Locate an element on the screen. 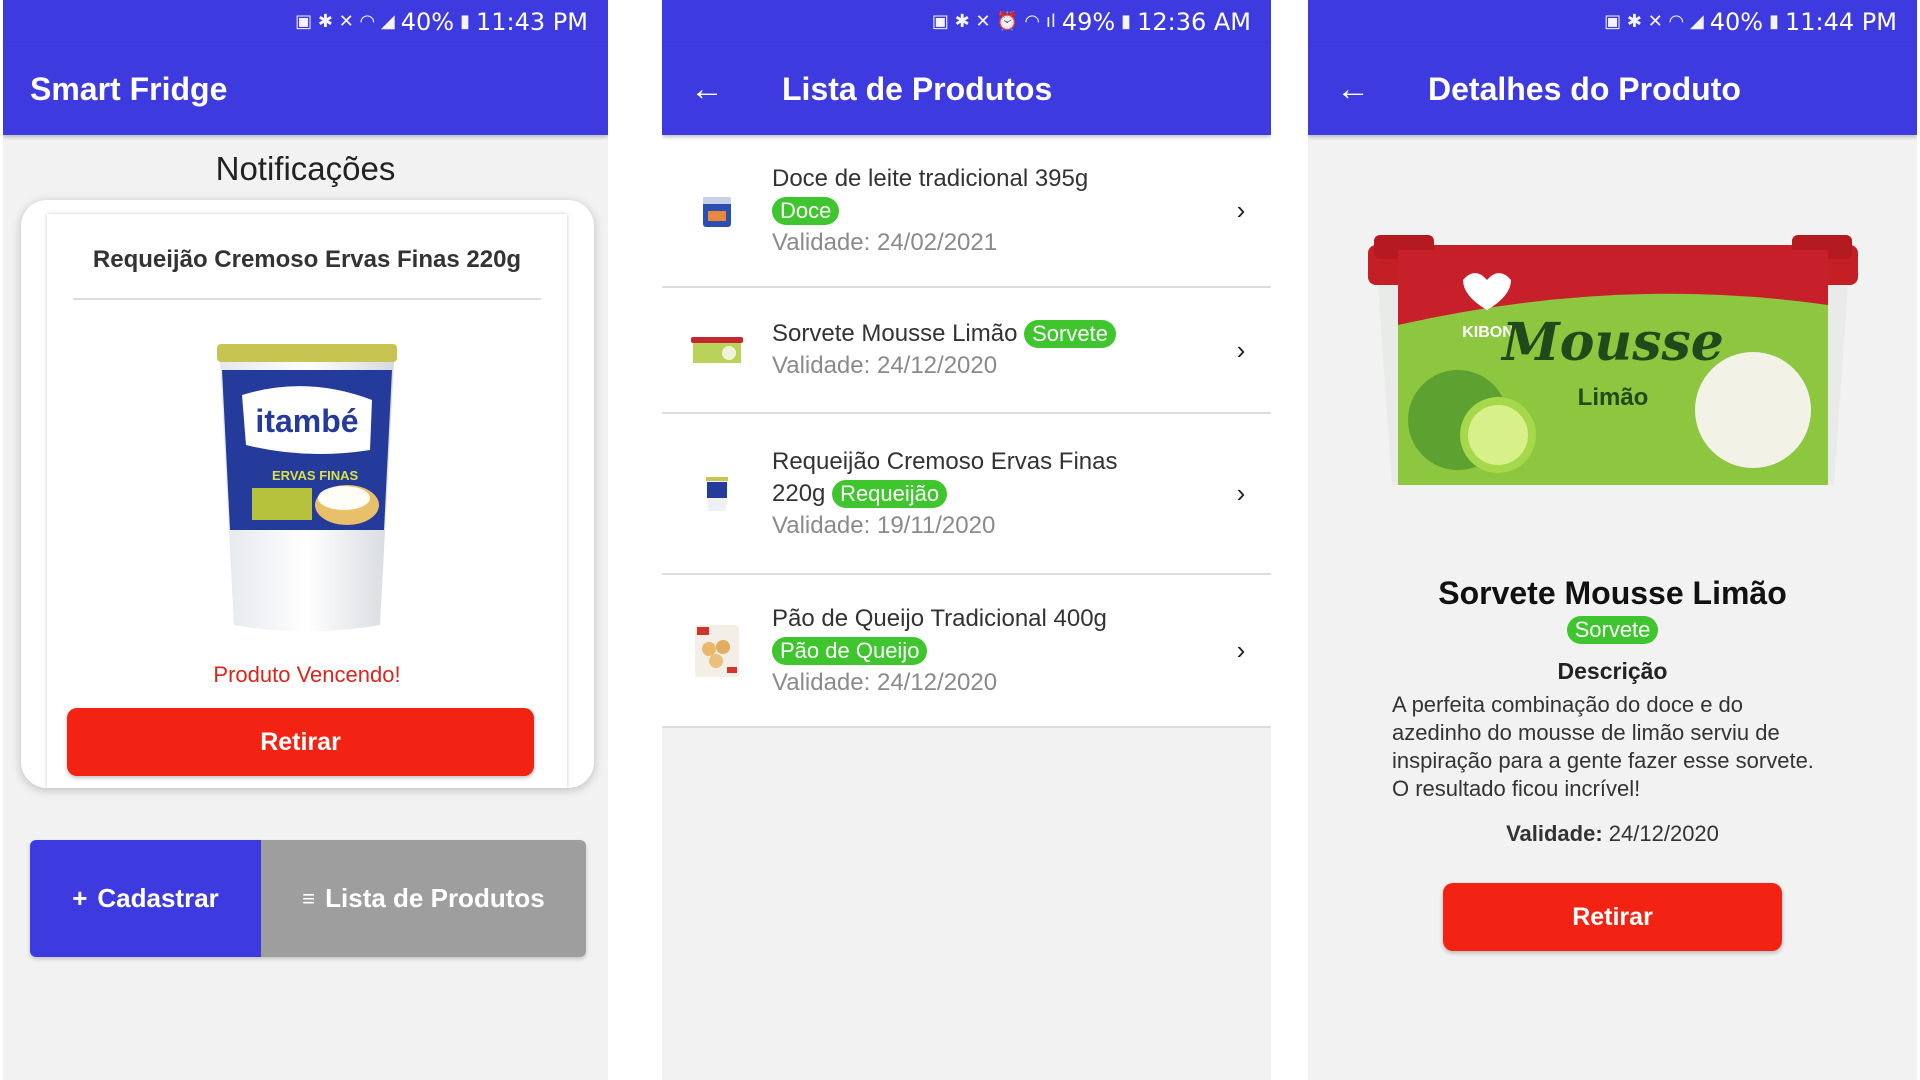  register-button: + Cadastrar is located at coordinates (145, 898).